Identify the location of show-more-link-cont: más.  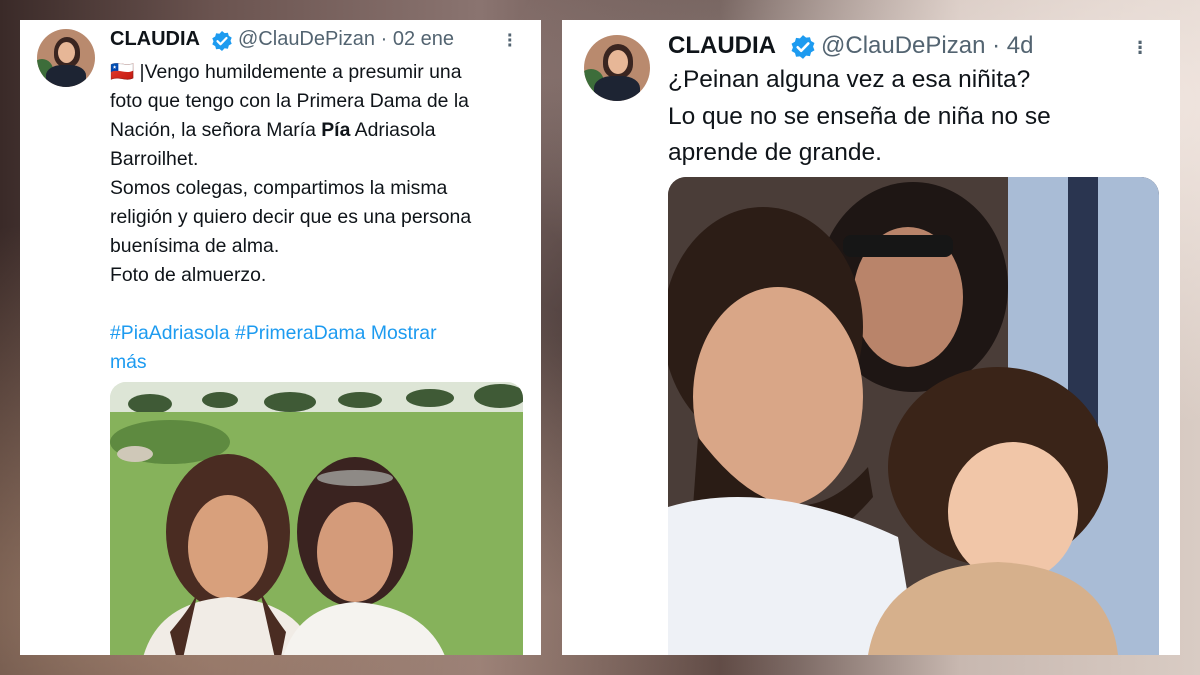
(128, 362).